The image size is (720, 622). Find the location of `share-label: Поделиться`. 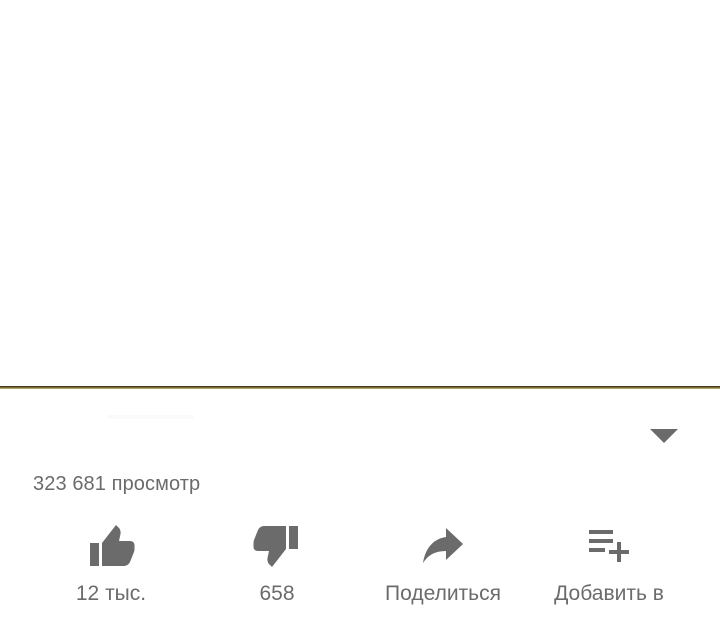

share-label: Поделиться is located at coordinates (443, 593).